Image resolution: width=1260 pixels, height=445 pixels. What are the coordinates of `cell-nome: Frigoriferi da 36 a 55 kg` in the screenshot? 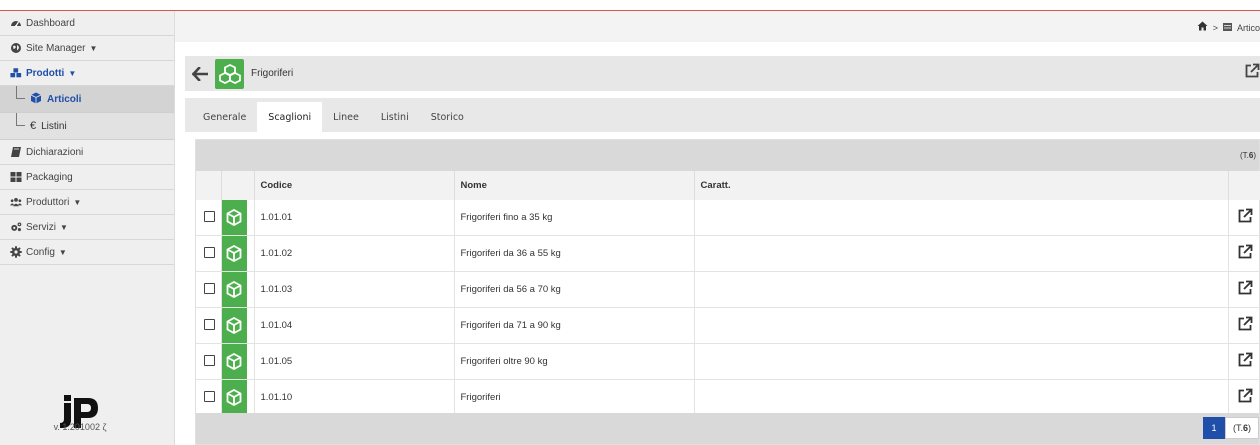 It's located at (574, 253).